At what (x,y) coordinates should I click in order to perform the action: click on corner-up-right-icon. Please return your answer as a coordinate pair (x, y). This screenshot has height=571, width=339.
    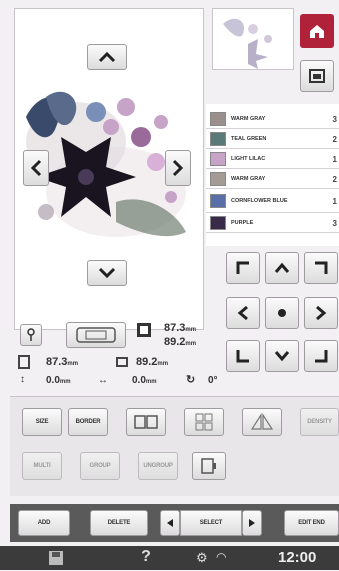
    Looking at the image, I should click on (321, 267).